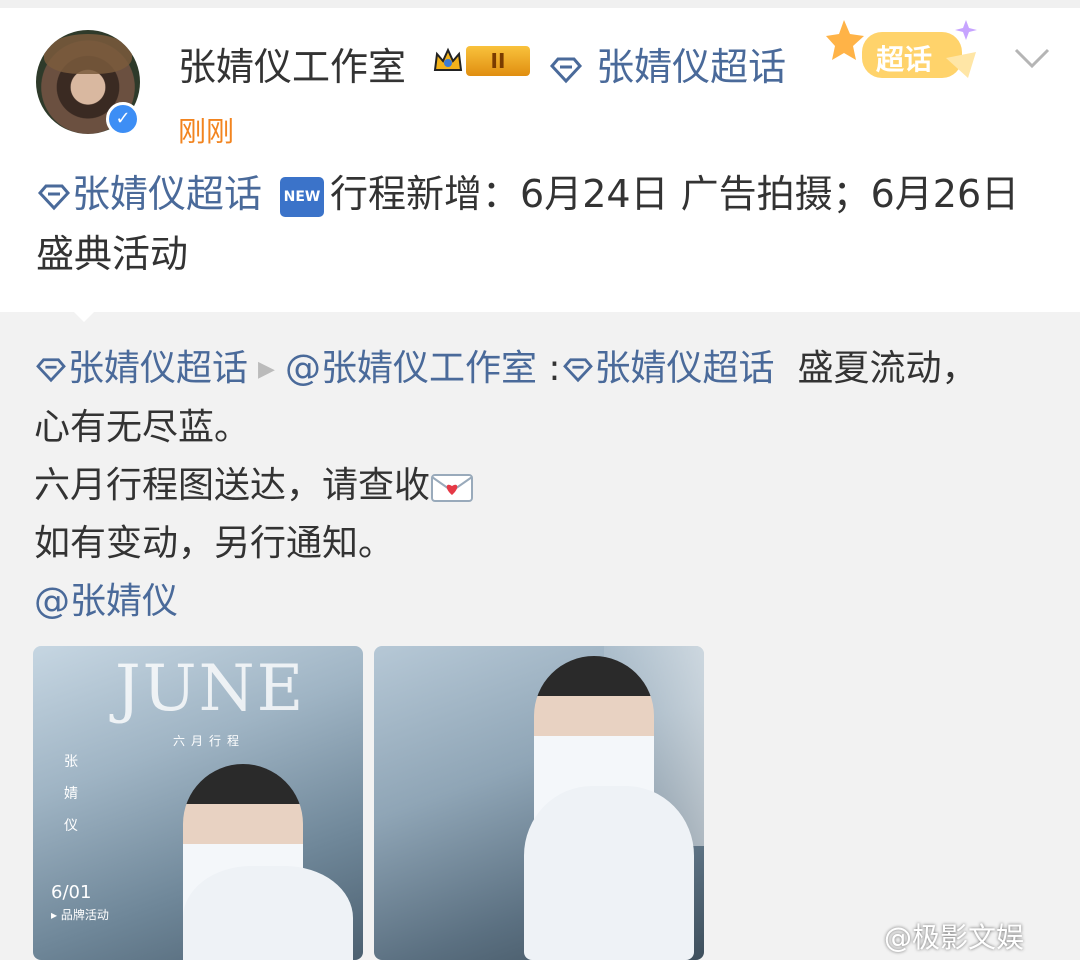 This screenshot has height=960, width=1080. Describe the element at coordinates (544, 602) in the screenshot. I see `mention-link: @张婧仪` at that location.